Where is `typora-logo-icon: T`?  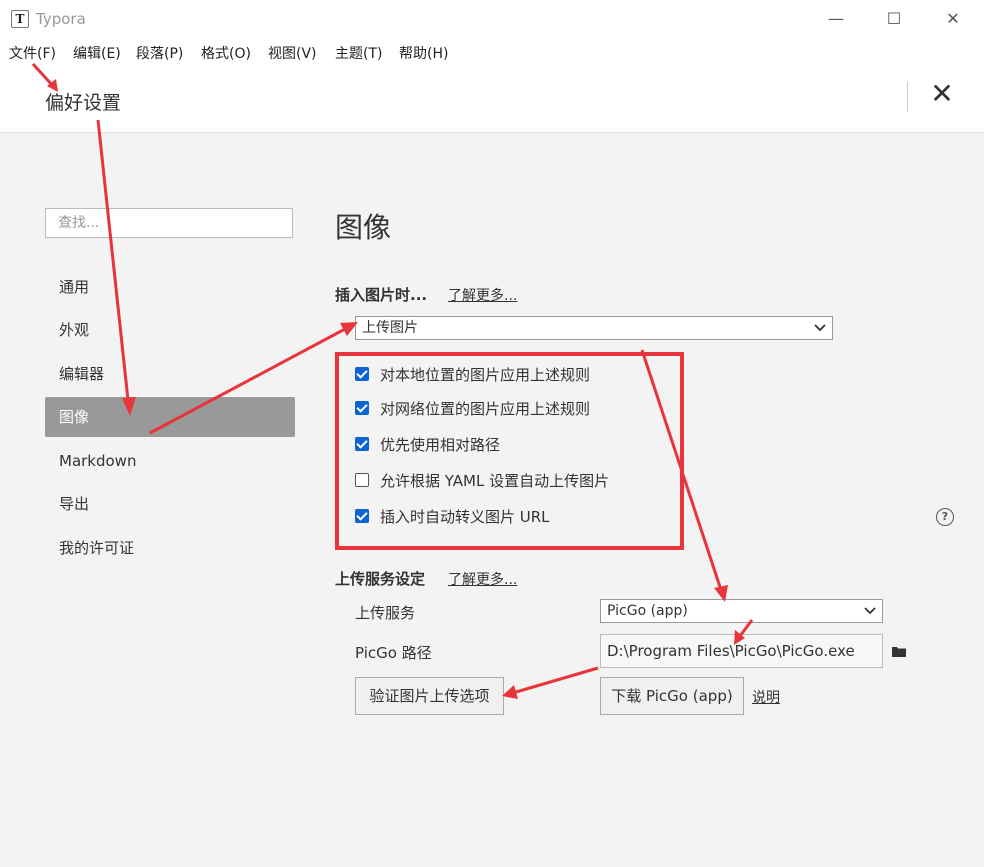
typora-logo-icon: T is located at coordinates (20, 19).